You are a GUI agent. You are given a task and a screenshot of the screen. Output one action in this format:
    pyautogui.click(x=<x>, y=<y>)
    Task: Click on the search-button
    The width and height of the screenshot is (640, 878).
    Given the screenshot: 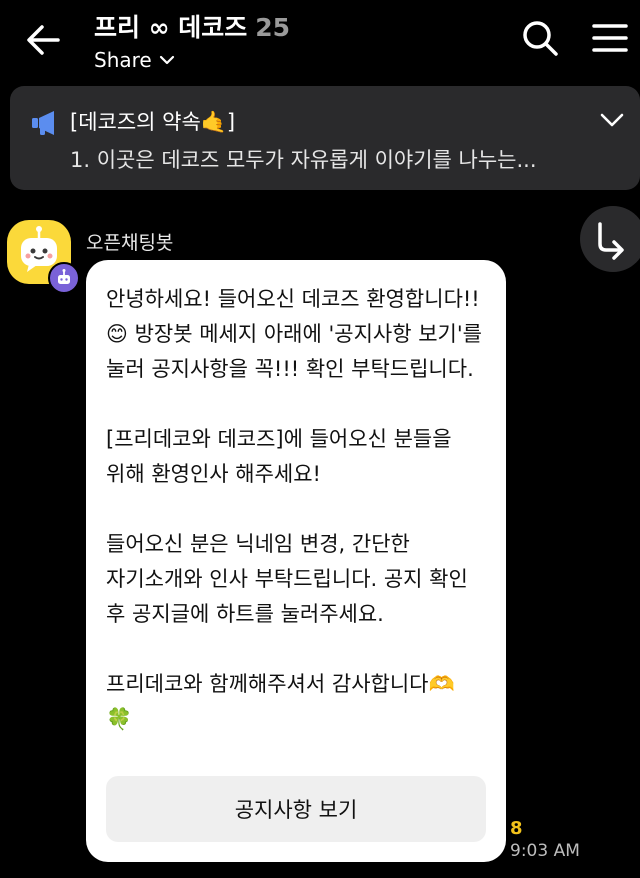 What is the action you would take?
    pyautogui.click(x=540, y=38)
    